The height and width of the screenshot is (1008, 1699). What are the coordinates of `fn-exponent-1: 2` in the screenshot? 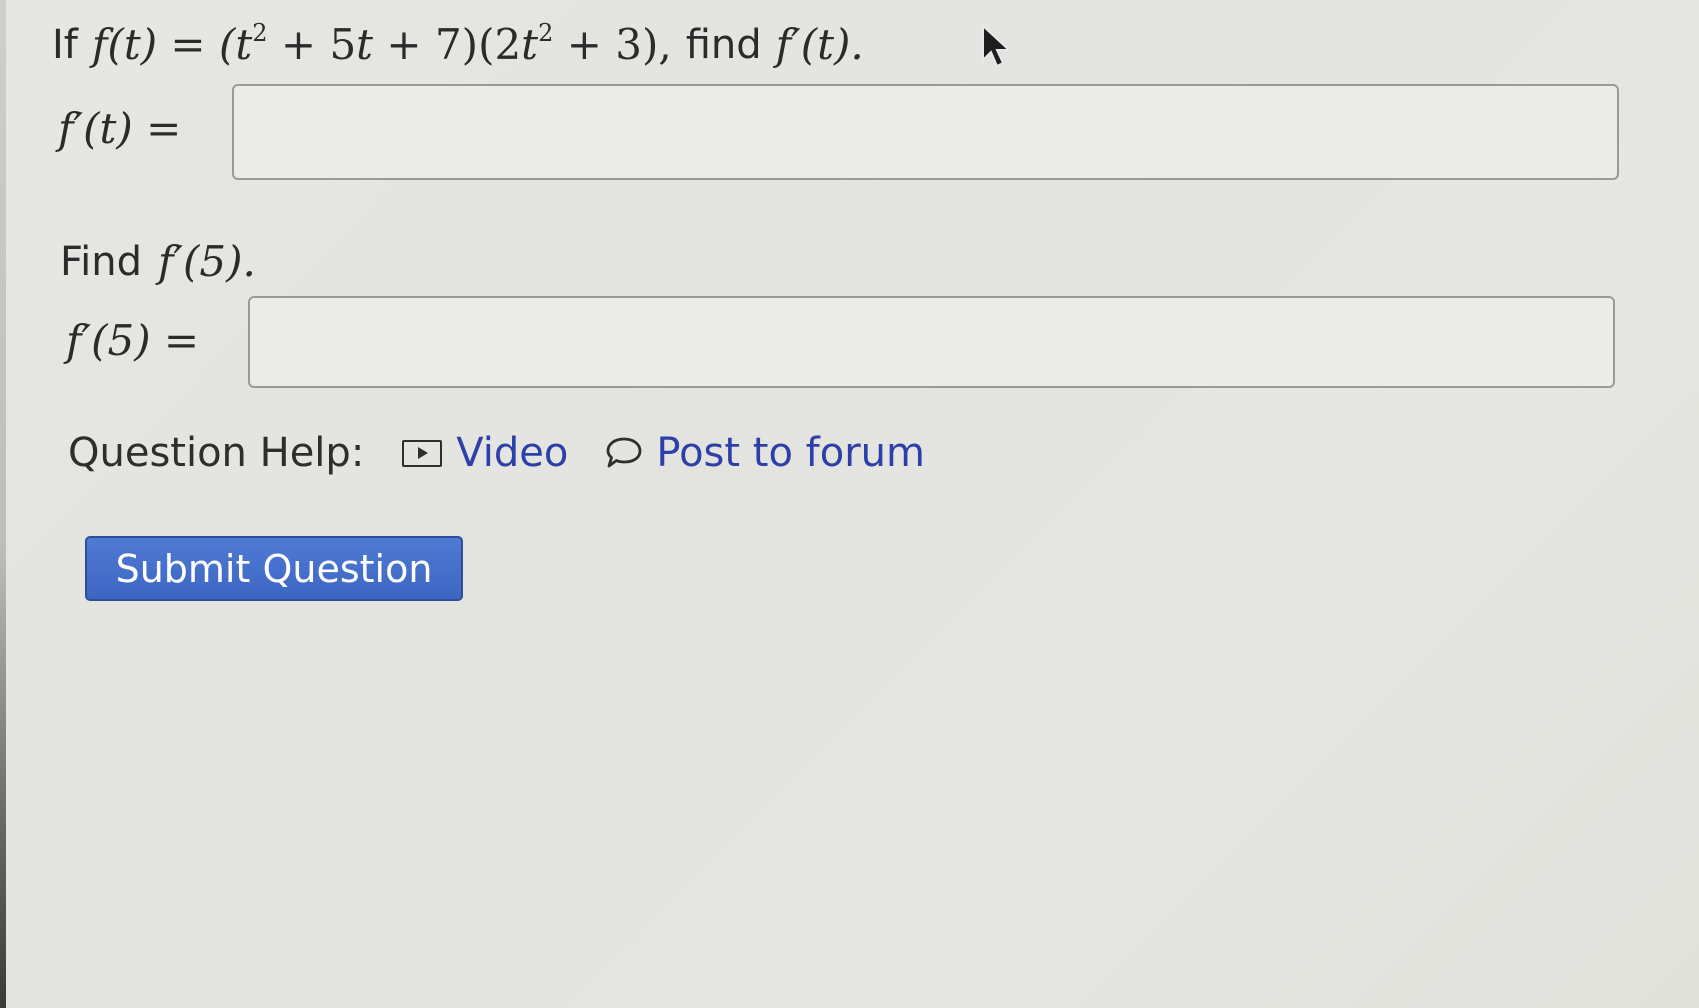 It's located at (260, 33).